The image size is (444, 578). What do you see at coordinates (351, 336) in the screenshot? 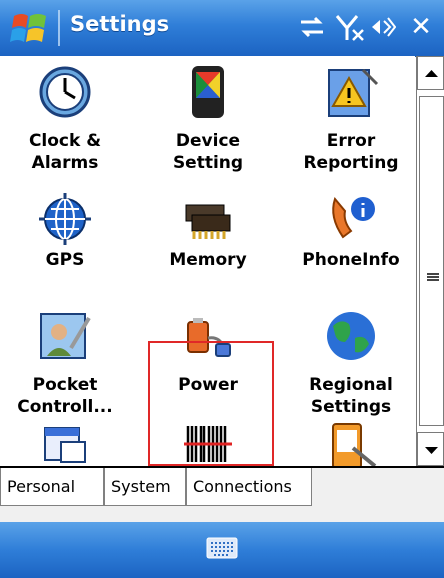
I see `regional-settings-icon` at bounding box center [351, 336].